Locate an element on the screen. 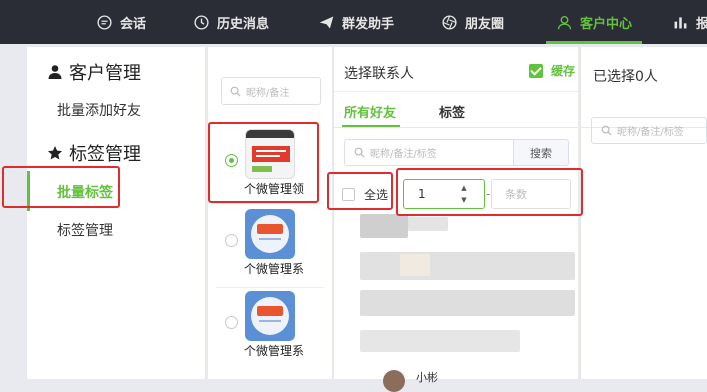 The width and height of the screenshot is (707, 392). avatar is located at coordinates (394, 381).